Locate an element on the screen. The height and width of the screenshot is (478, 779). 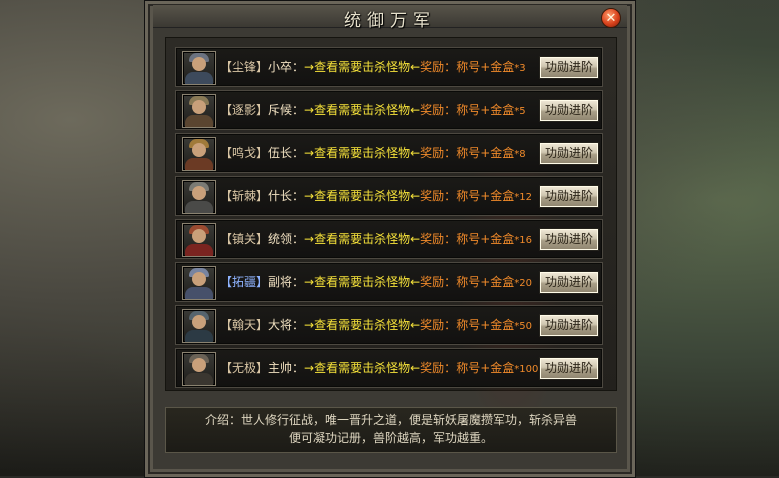
reward-count: *12 is located at coordinates (523, 197).